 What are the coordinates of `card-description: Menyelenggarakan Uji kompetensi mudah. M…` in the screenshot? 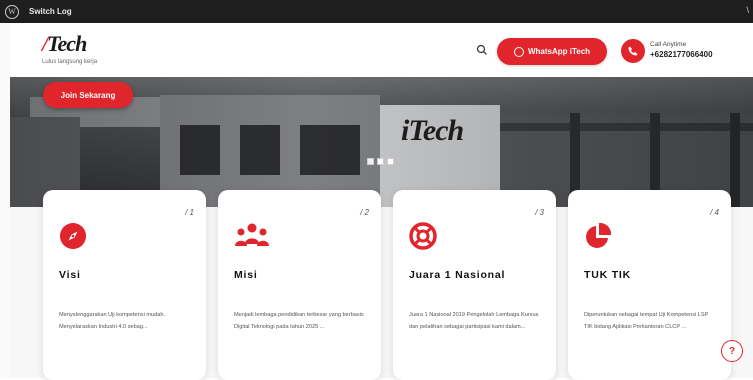 It's located at (112, 321).